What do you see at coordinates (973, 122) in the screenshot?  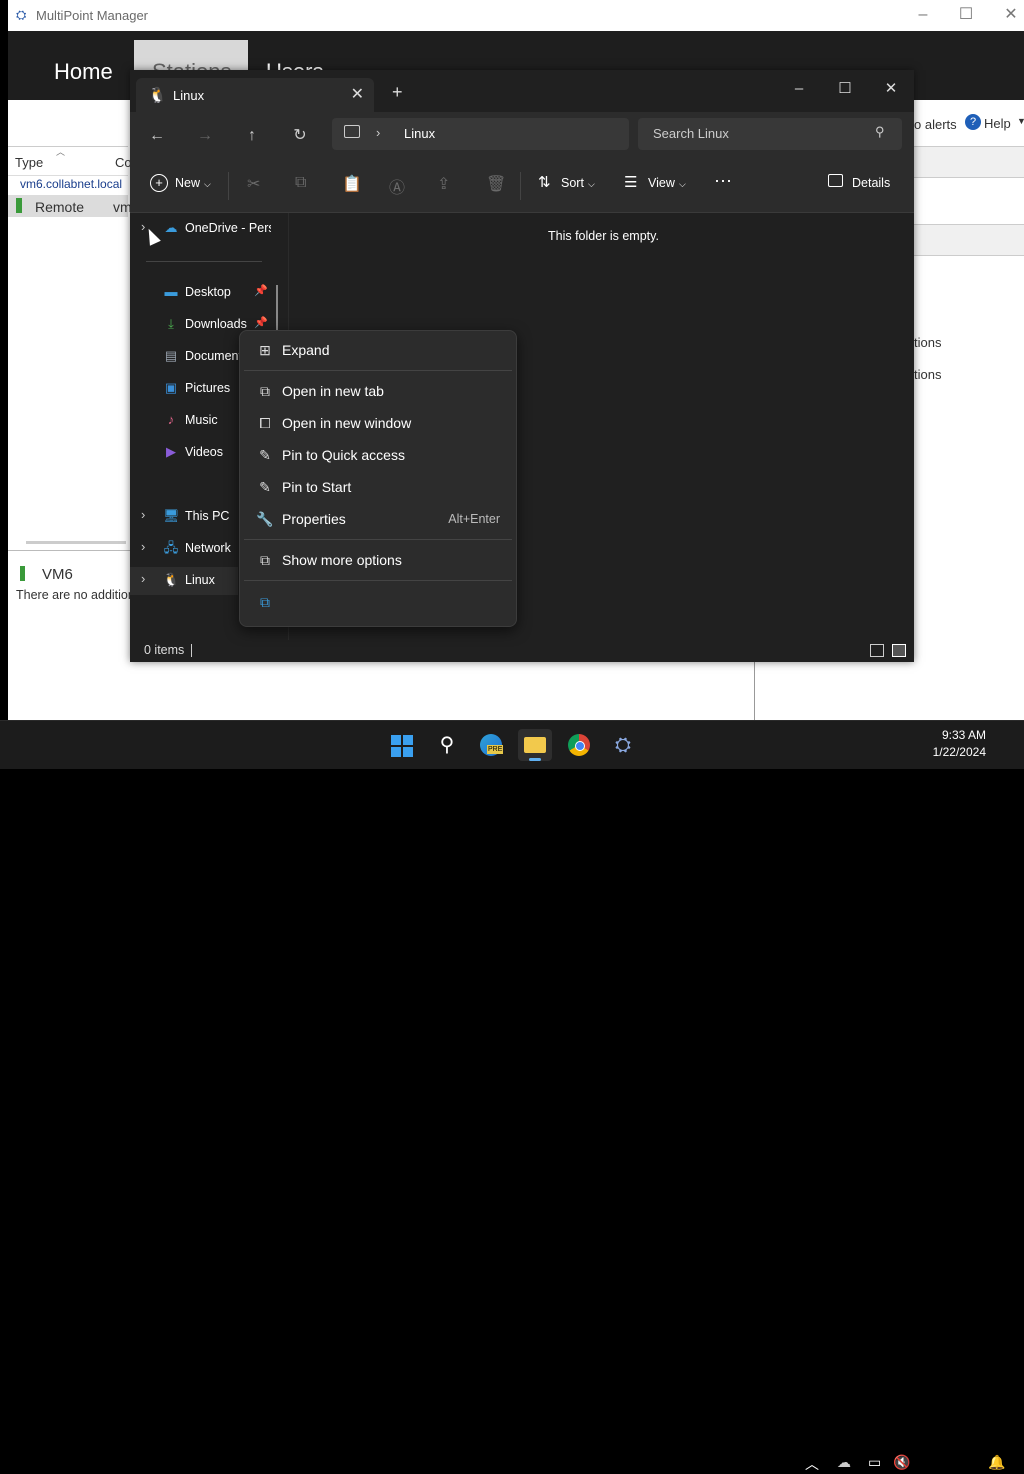 I see `help-icon: ?` at bounding box center [973, 122].